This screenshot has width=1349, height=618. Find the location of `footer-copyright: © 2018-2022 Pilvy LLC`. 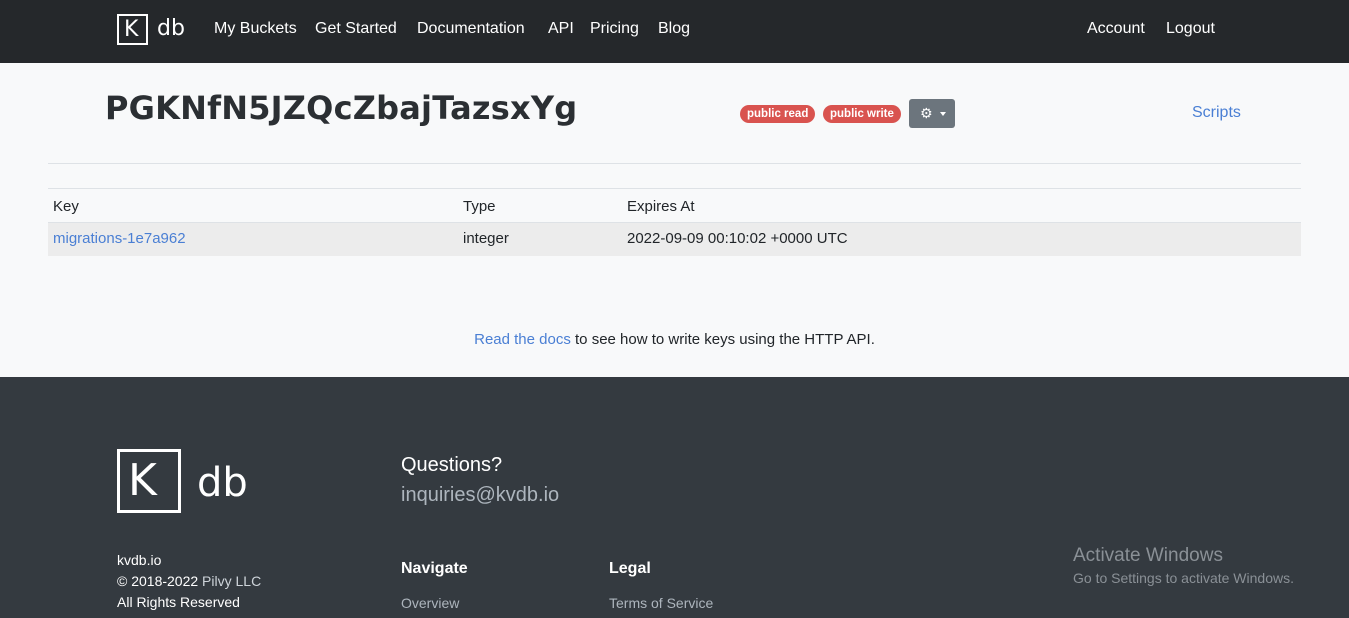

footer-copyright: © 2018-2022 Pilvy LLC is located at coordinates (189, 581).